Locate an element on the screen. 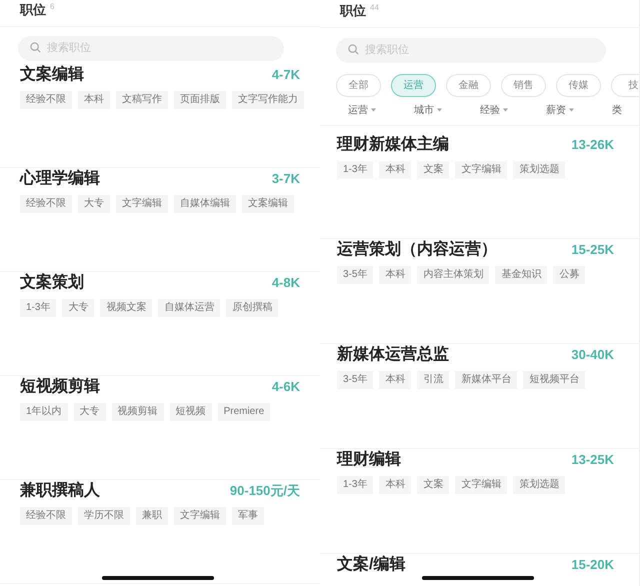 The width and height of the screenshot is (640, 586). job-count: 6 is located at coordinates (52, 7).